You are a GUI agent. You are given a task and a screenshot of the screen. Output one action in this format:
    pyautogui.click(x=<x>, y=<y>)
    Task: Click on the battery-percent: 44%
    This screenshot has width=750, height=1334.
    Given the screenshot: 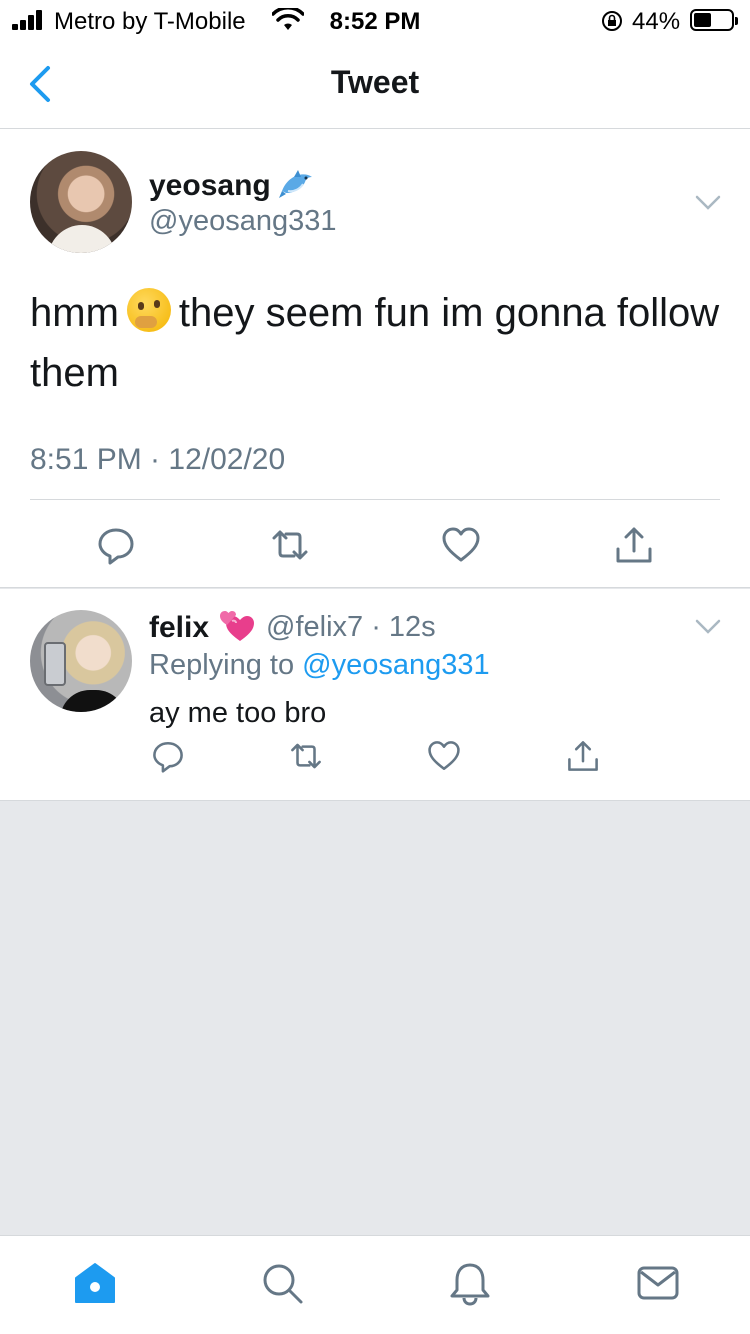 What is the action you would take?
    pyautogui.click(x=656, y=21)
    